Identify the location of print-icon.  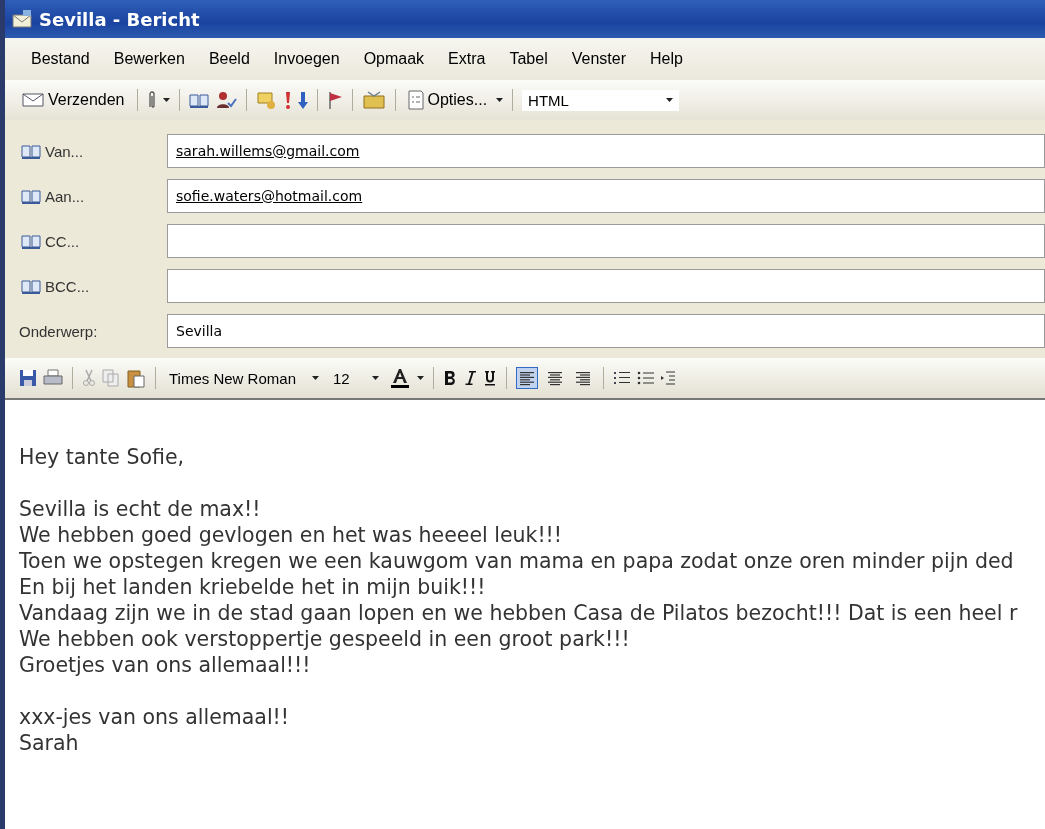
(53, 378).